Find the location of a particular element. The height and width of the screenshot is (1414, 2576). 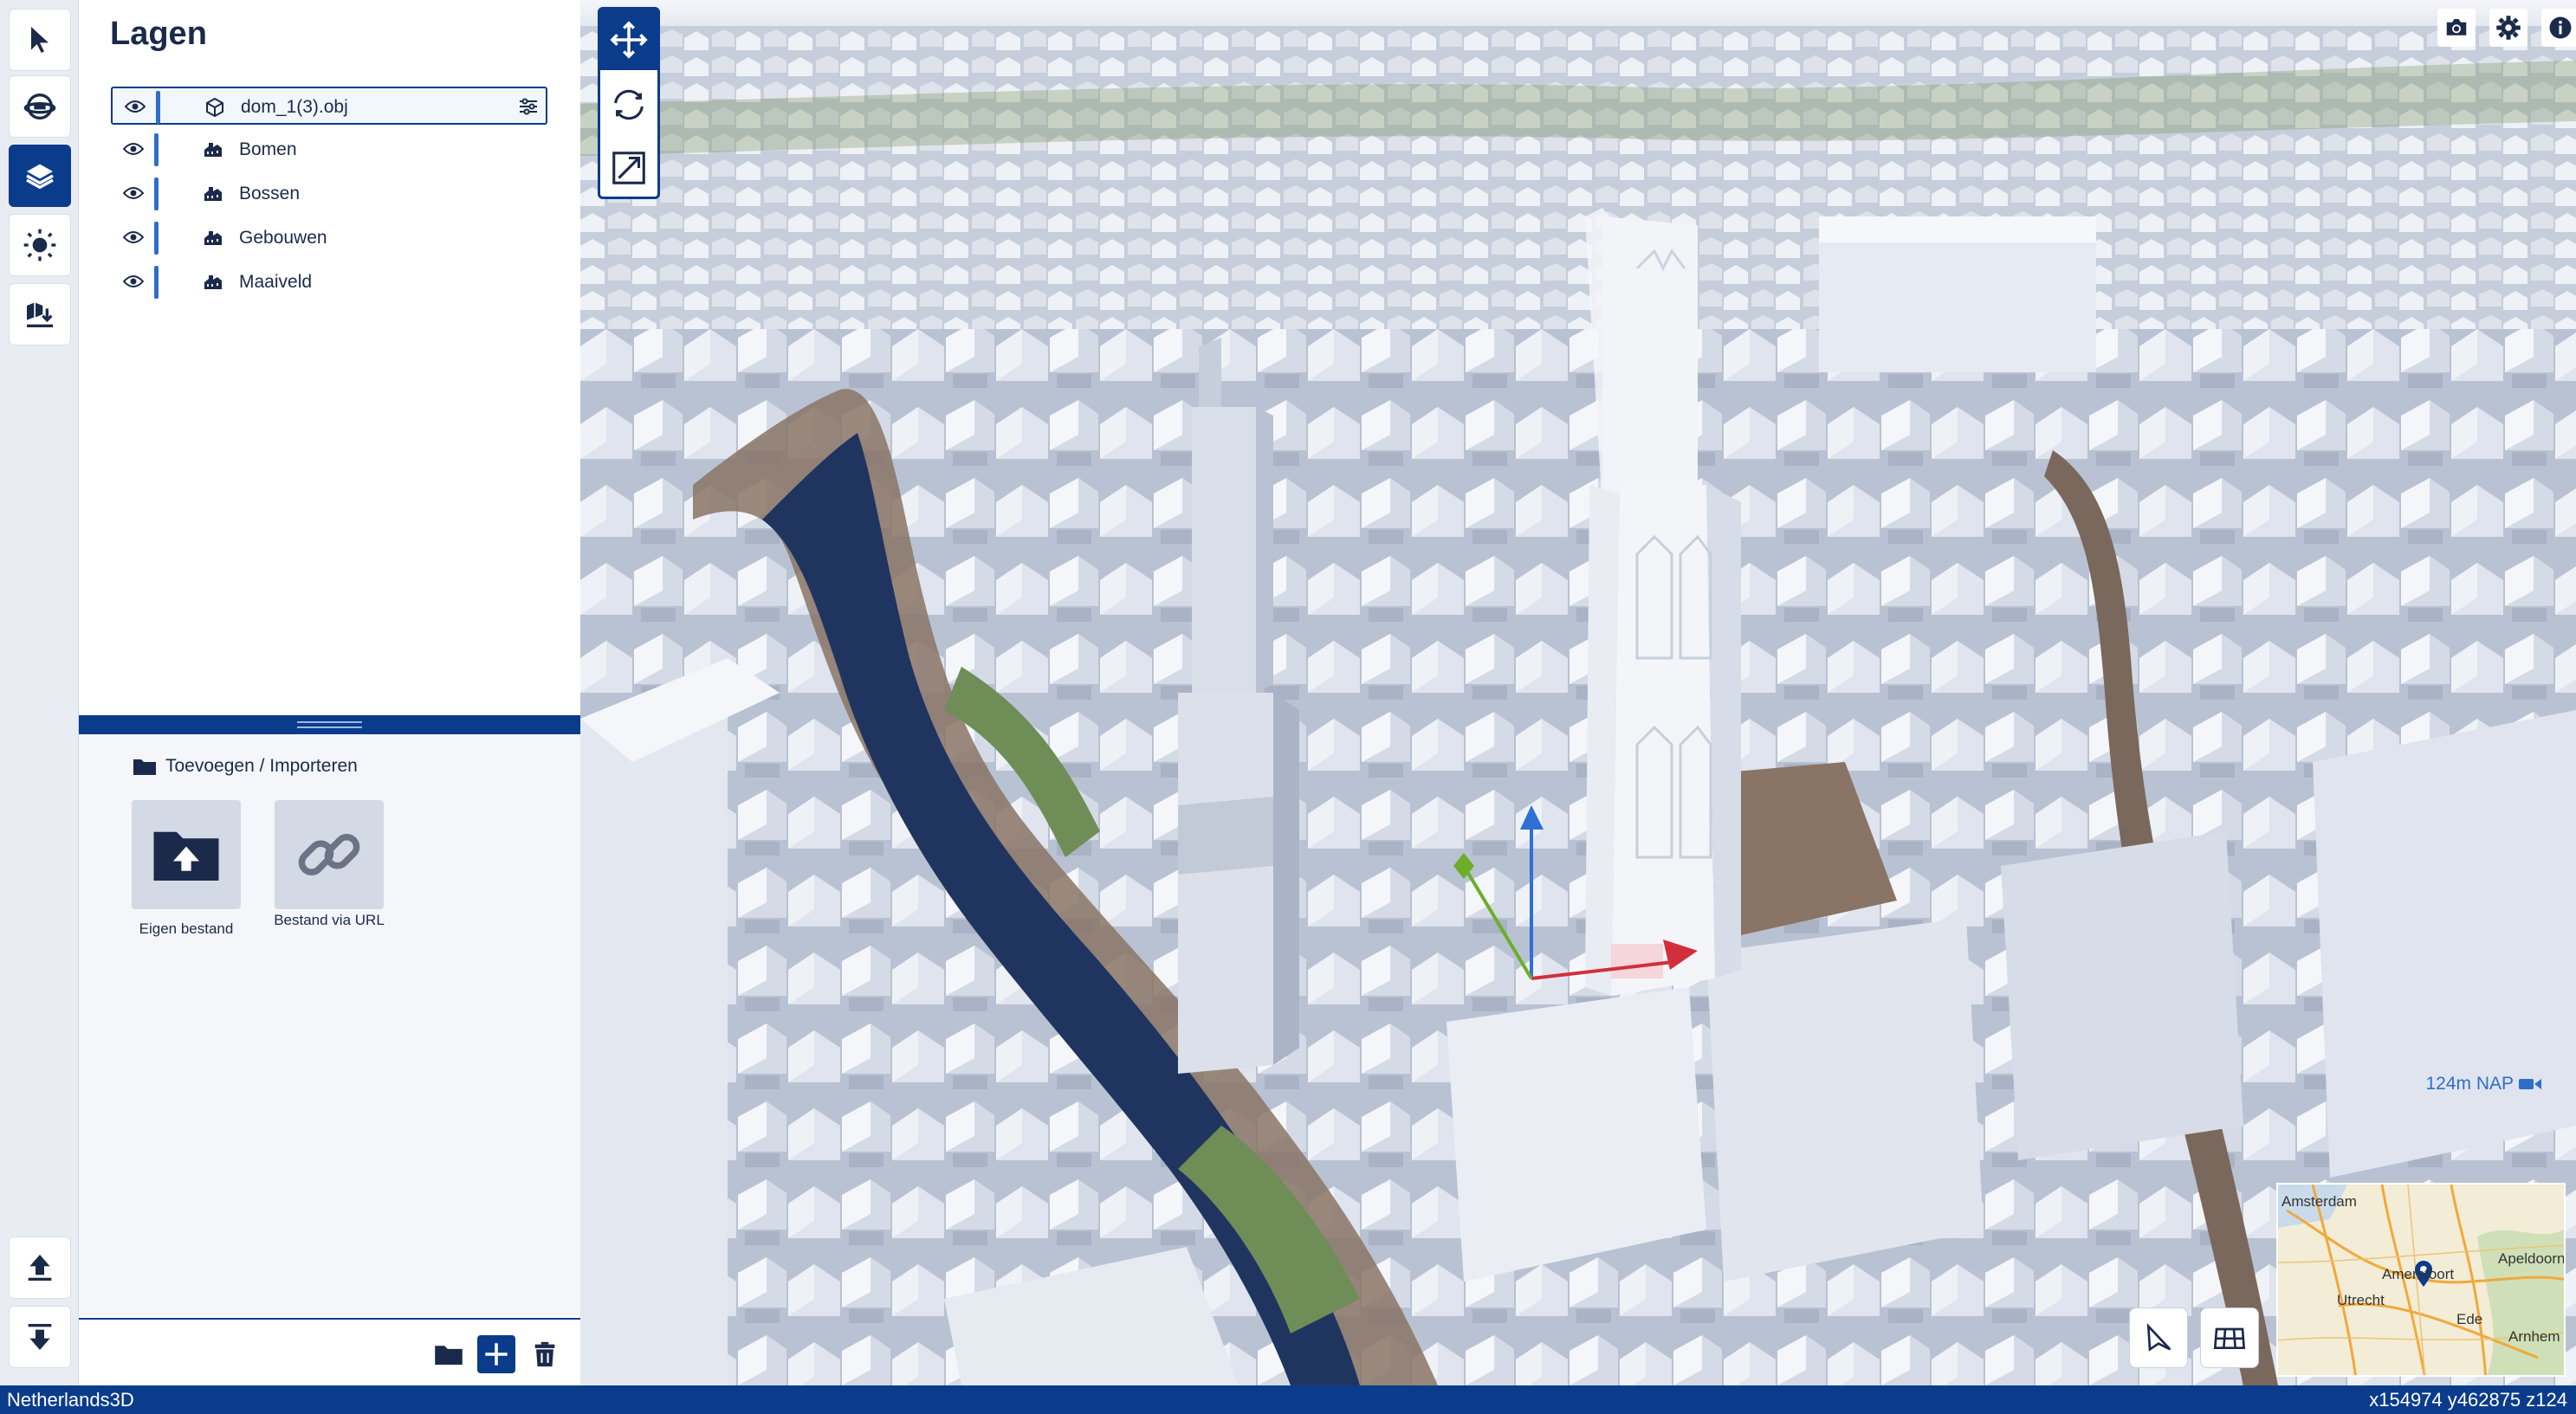

upload-button is located at coordinates (40, 1267).